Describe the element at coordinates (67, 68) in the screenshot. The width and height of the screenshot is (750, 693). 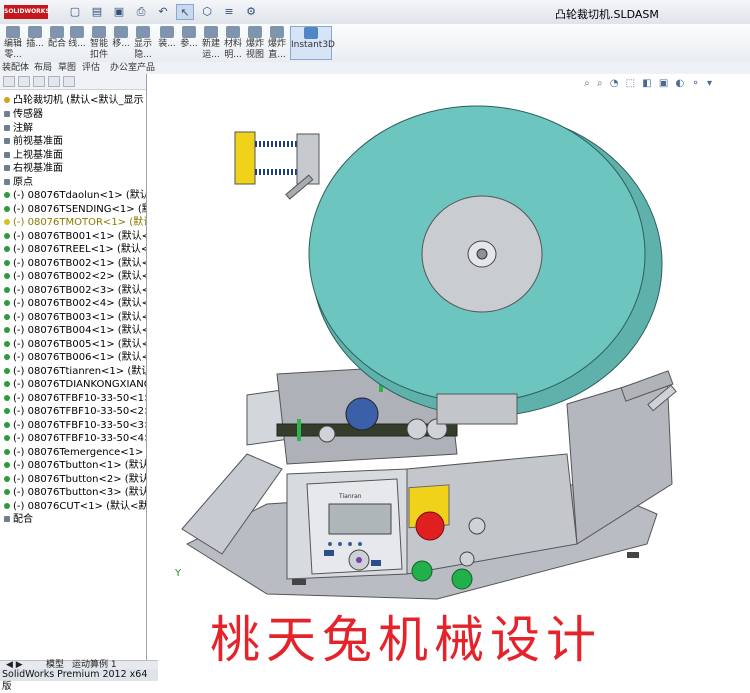
I see `tab-sketch: 草图` at that location.